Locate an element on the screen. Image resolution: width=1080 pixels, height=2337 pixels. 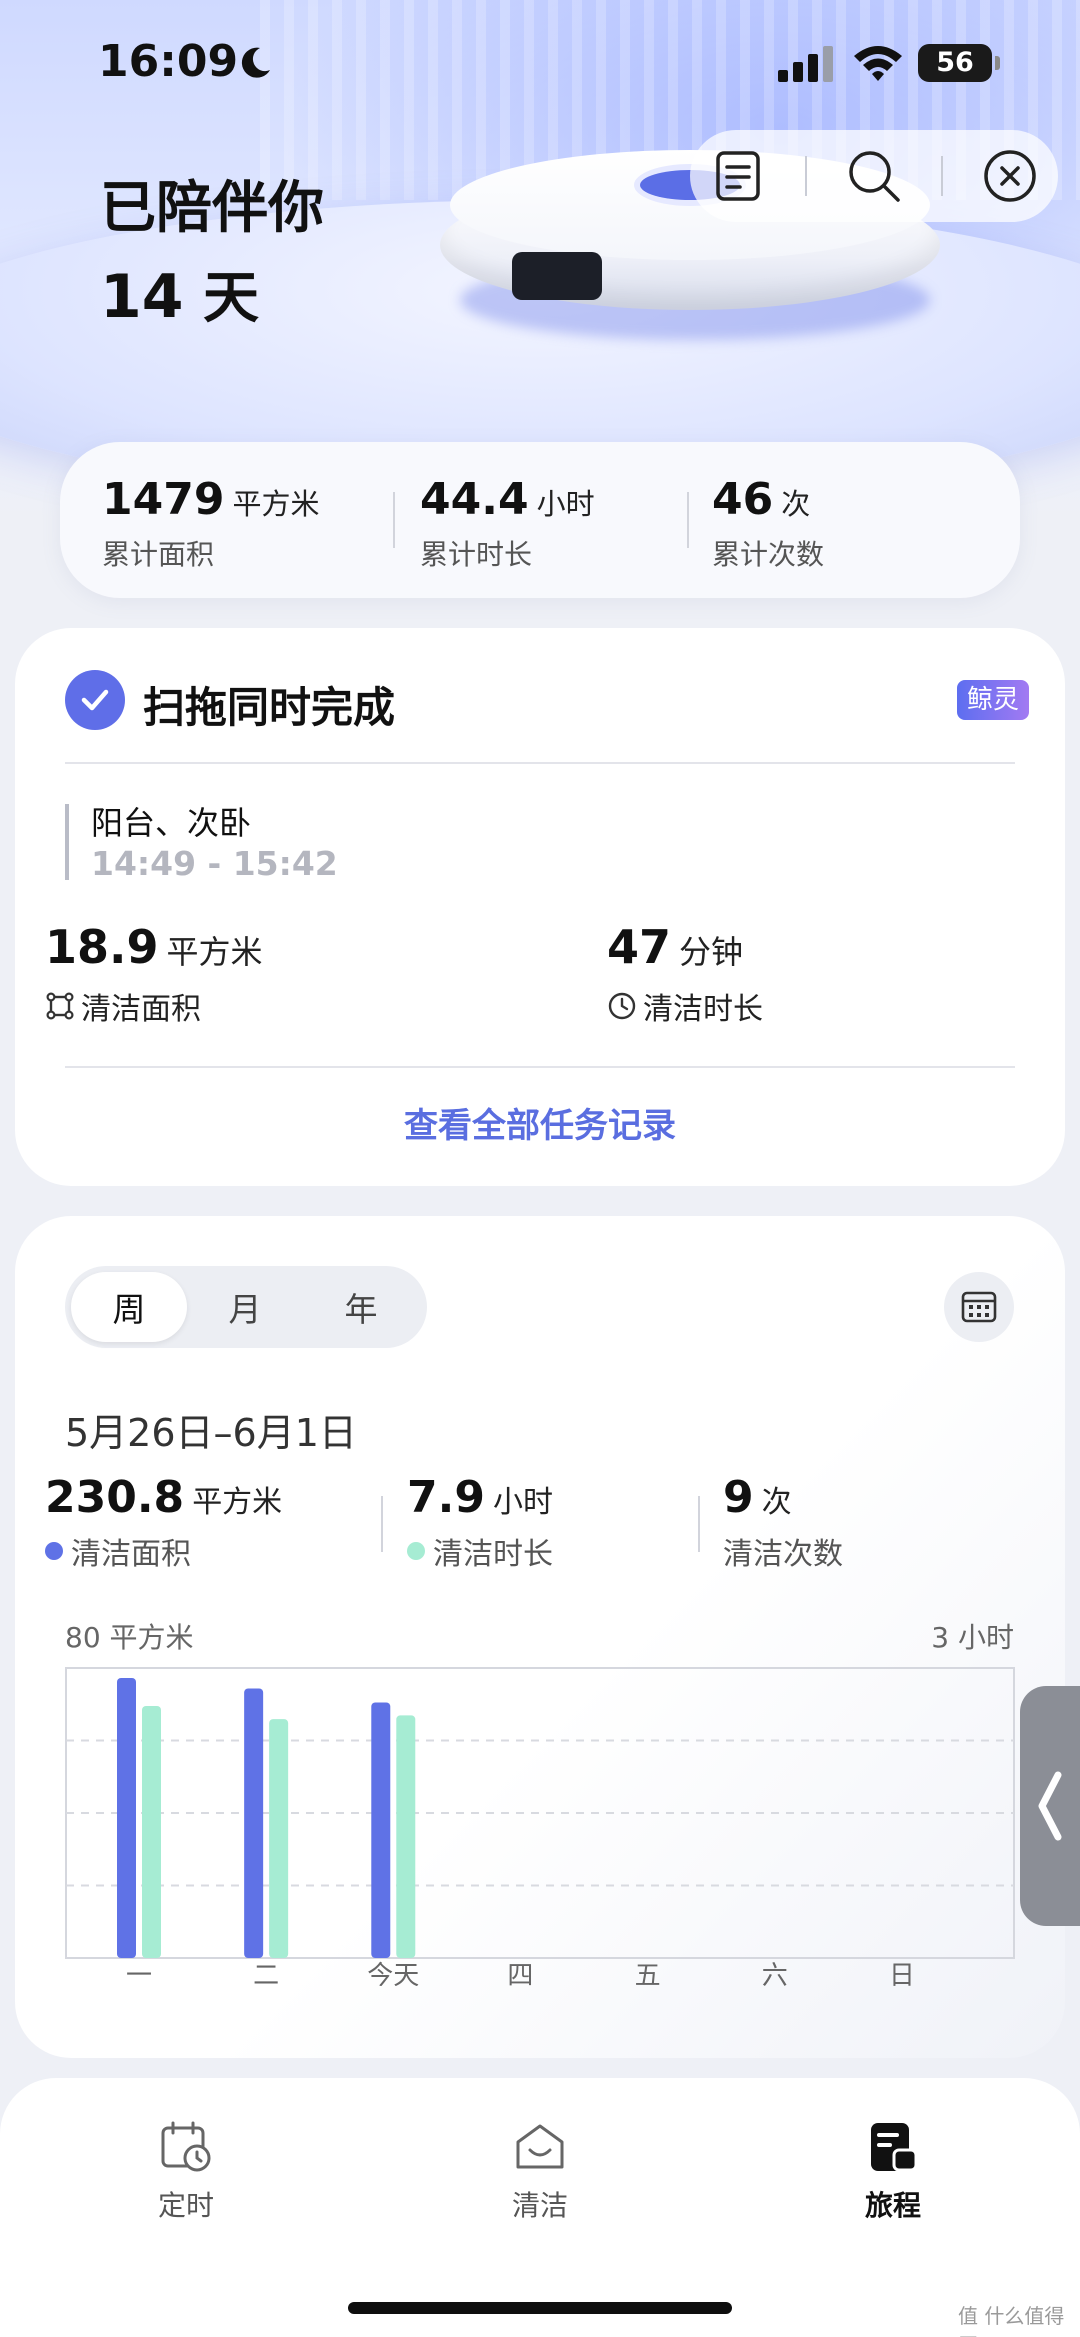
stat-total-count: 46 次 累计次数 is located at coordinates (768, 523).